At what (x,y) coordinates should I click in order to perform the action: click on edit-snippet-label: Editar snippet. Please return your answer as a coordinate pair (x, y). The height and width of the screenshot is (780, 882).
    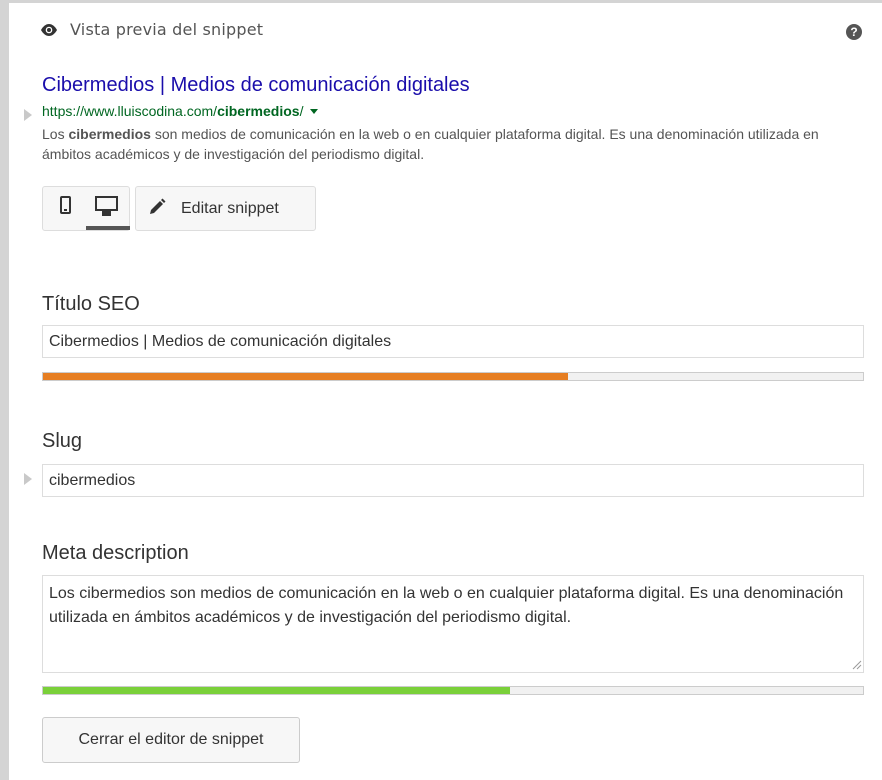
    Looking at the image, I should click on (230, 209).